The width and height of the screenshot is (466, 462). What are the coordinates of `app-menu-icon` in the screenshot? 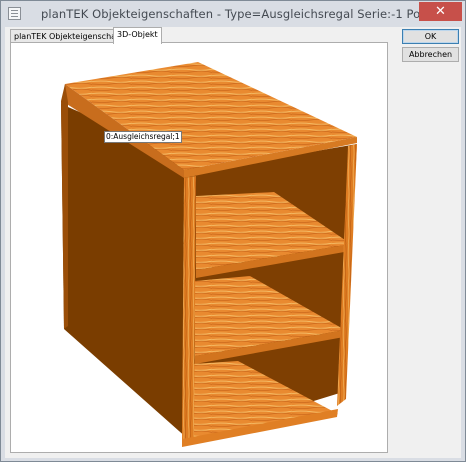 It's located at (14, 13).